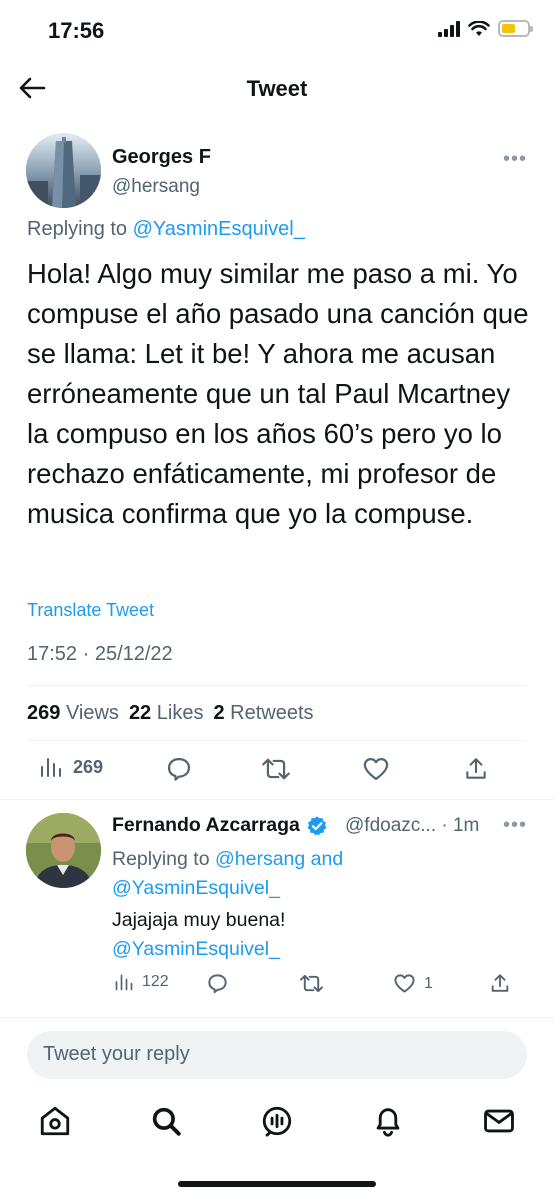  What do you see at coordinates (199, 920) in the screenshot?
I see `reply-text-body: Jajajaja muy buena!` at bounding box center [199, 920].